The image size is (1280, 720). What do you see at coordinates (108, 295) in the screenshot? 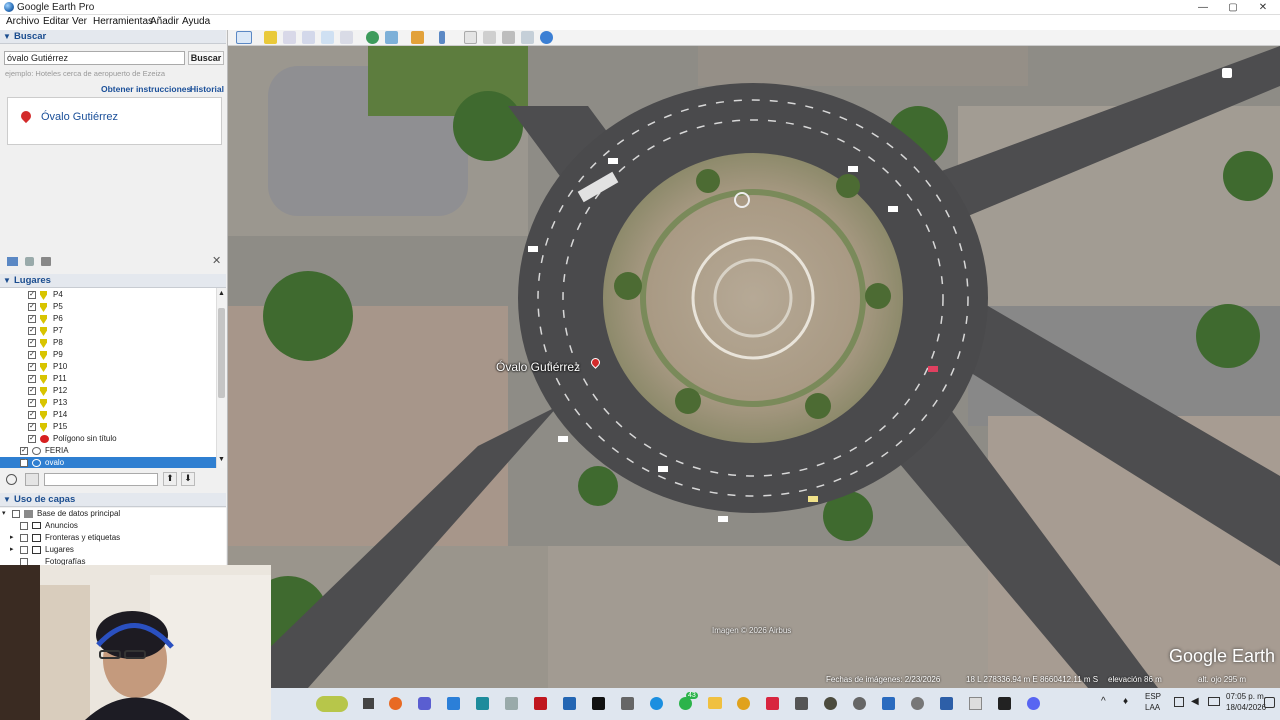
I see `place-item: ✓ P4` at bounding box center [108, 295].